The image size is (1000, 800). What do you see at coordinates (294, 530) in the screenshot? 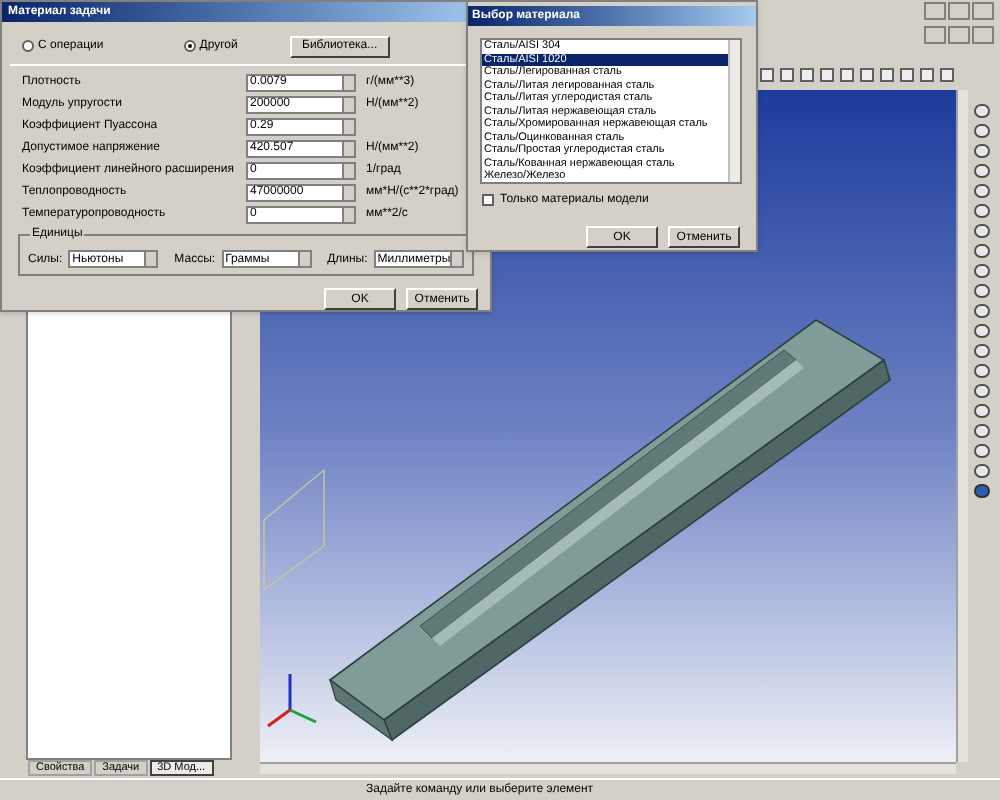
I see `plane-wireframe` at bounding box center [294, 530].